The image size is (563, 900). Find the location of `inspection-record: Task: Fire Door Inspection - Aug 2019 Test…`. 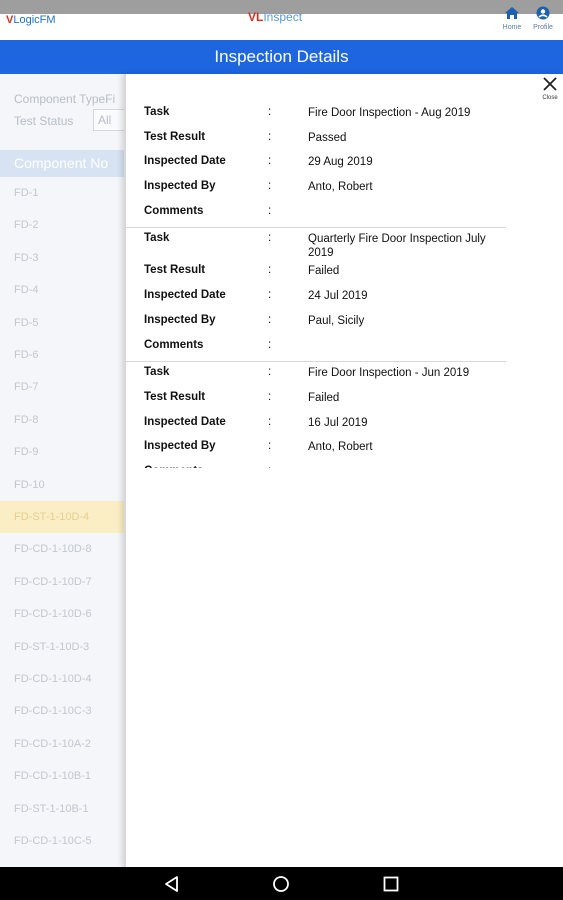

inspection-record: Task: Fire Door Inspection - Aug 2019 Test… is located at coordinates (316, 165).